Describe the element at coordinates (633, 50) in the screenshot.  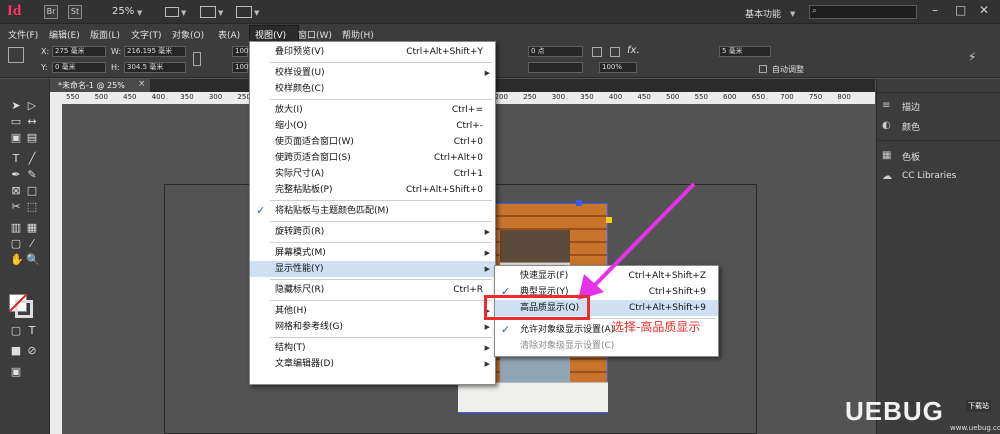
I see `fx-icon: fx.` at that location.